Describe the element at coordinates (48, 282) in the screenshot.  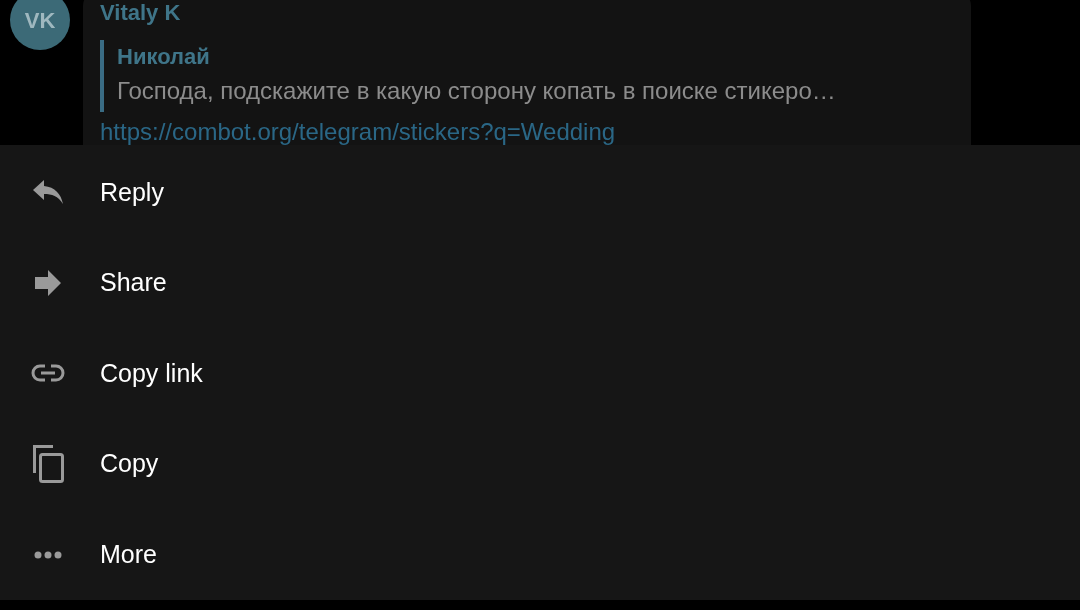
I see `share-arrow-icon` at that location.